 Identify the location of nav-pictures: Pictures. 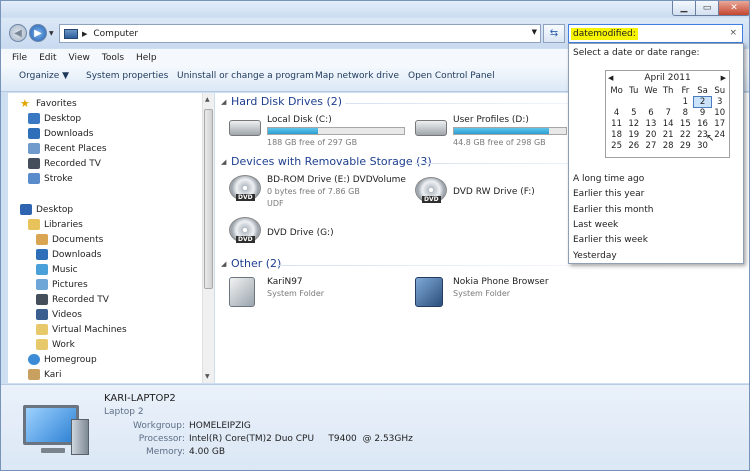
(62, 284).